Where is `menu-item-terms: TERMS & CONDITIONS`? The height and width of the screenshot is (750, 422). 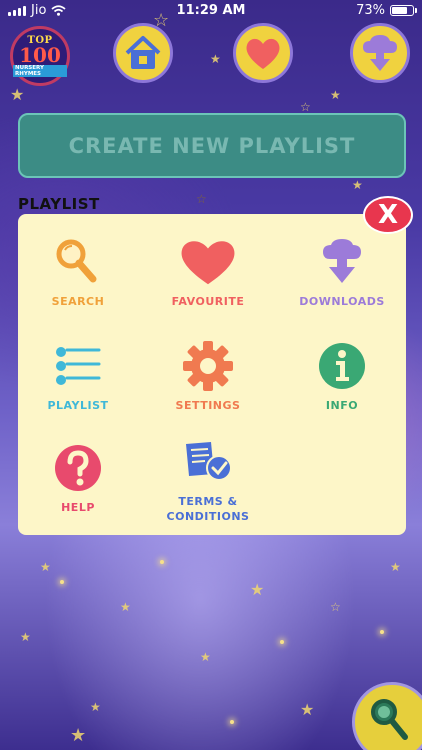
menu-item-terms: TERMS & CONDITIONS is located at coordinates (208, 479).